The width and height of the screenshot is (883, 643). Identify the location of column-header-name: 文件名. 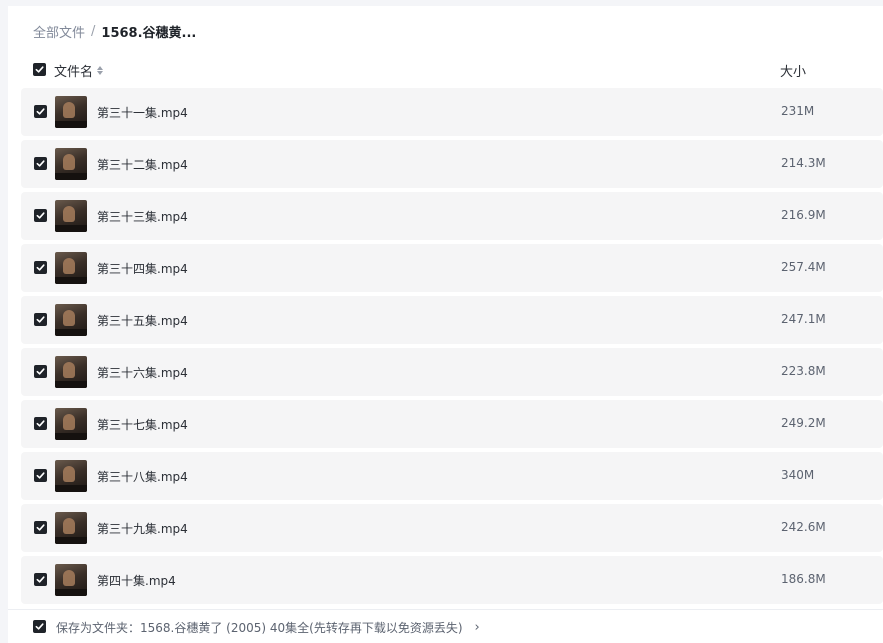
(79, 70).